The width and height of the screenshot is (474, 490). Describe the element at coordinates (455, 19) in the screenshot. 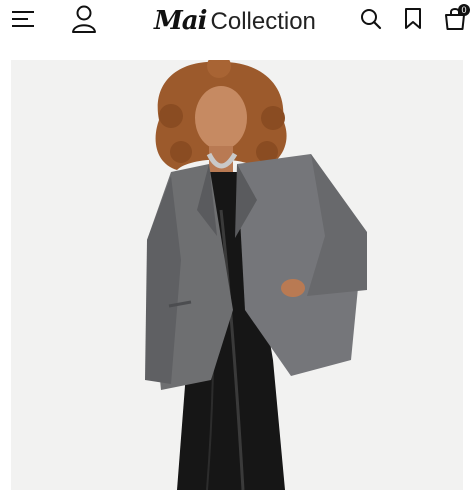

I see `cart-button: 0` at that location.